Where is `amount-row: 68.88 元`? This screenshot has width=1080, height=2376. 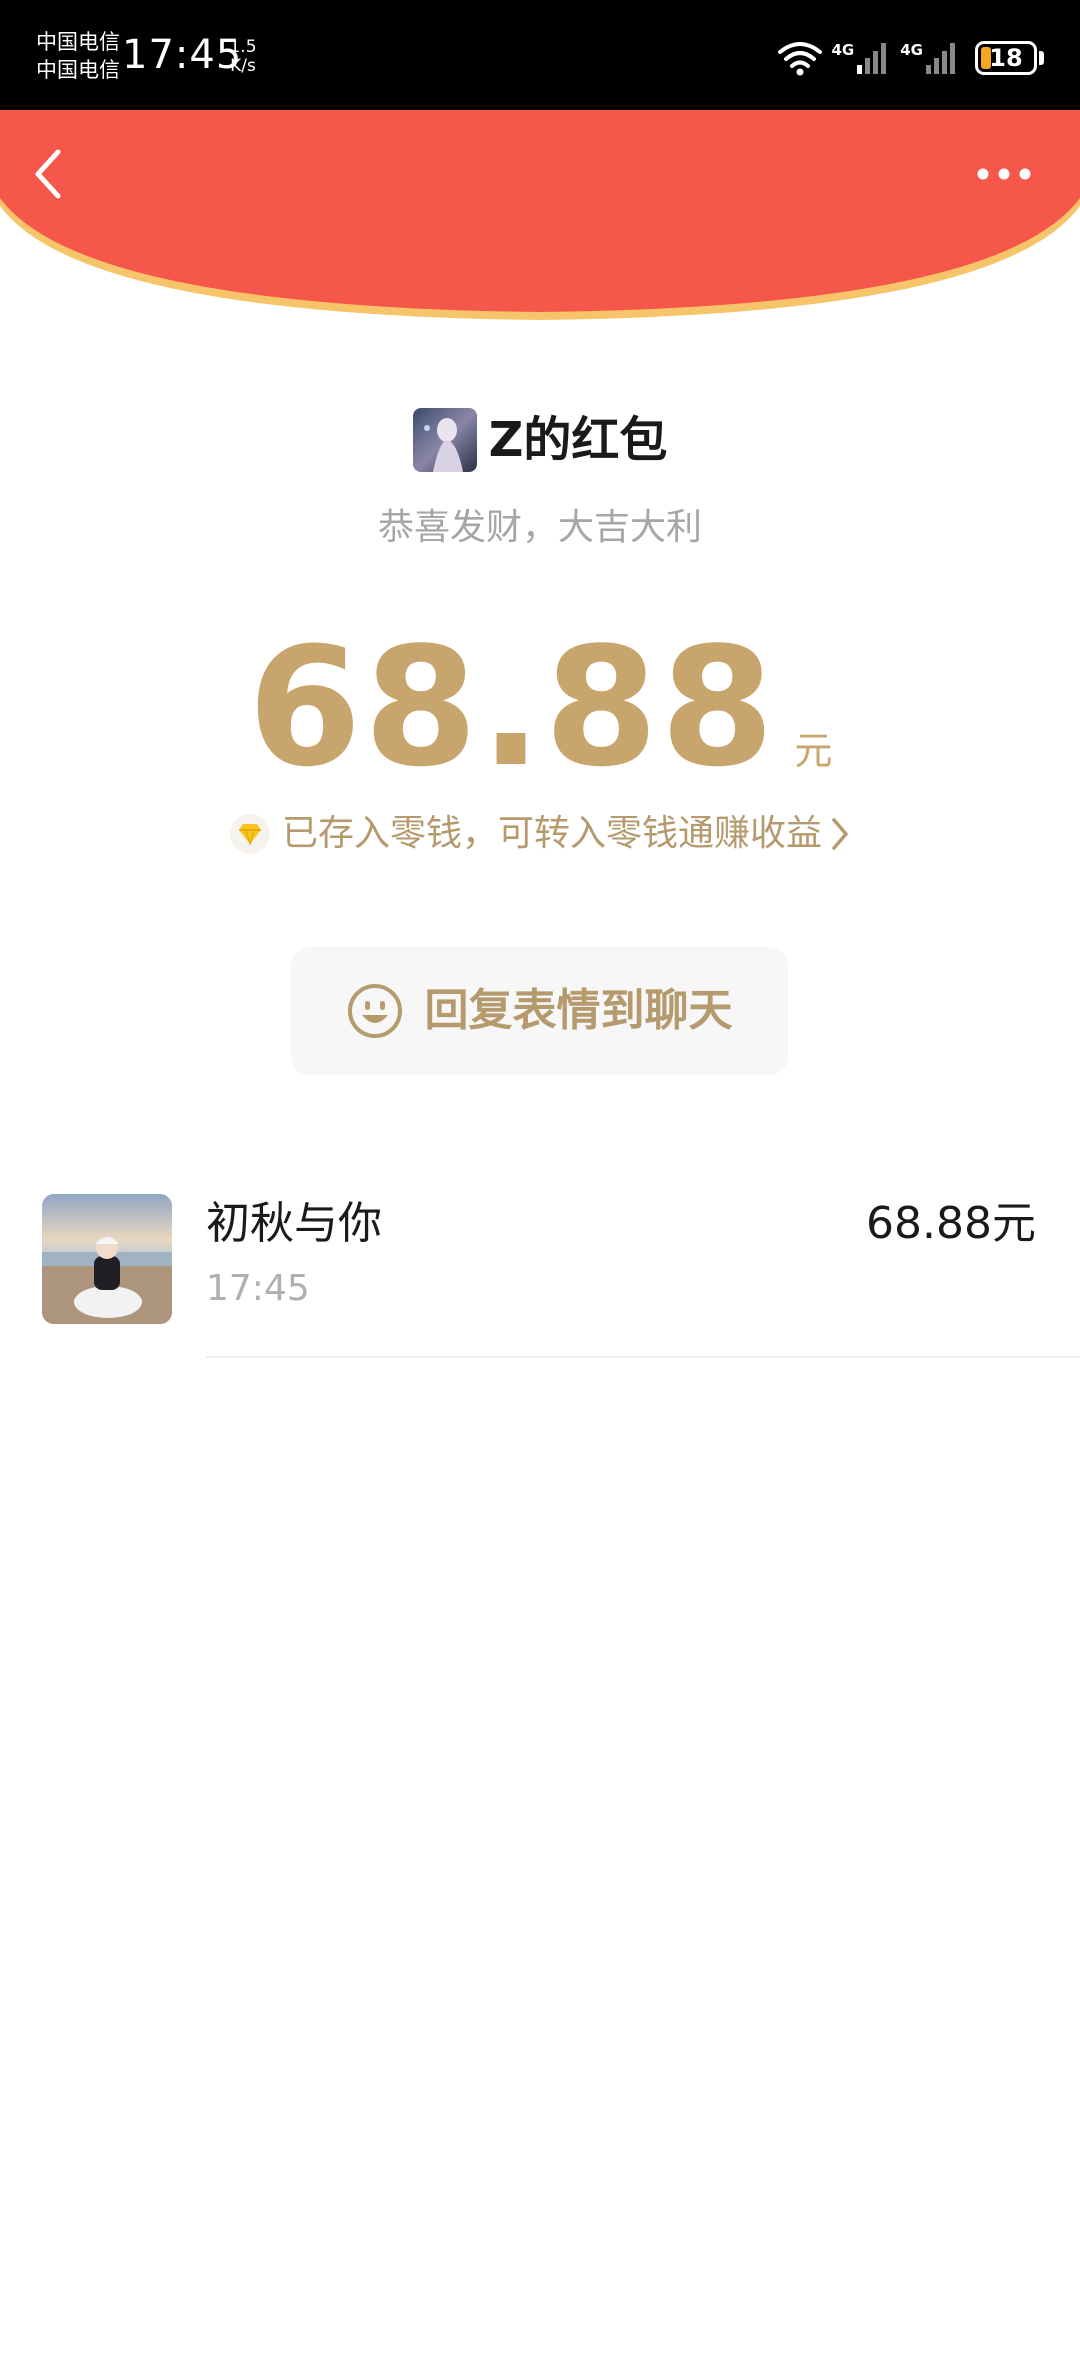 amount-row: 68.88 元 is located at coordinates (540, 708).